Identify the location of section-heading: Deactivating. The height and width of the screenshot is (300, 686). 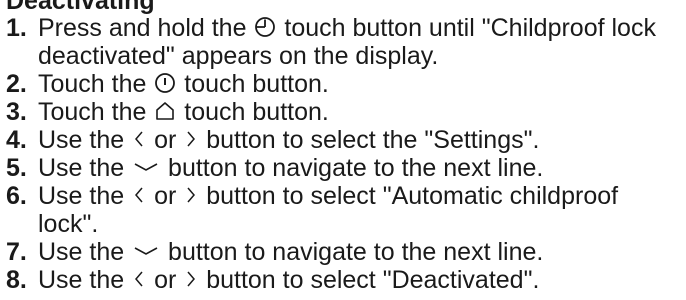
(80, 7).